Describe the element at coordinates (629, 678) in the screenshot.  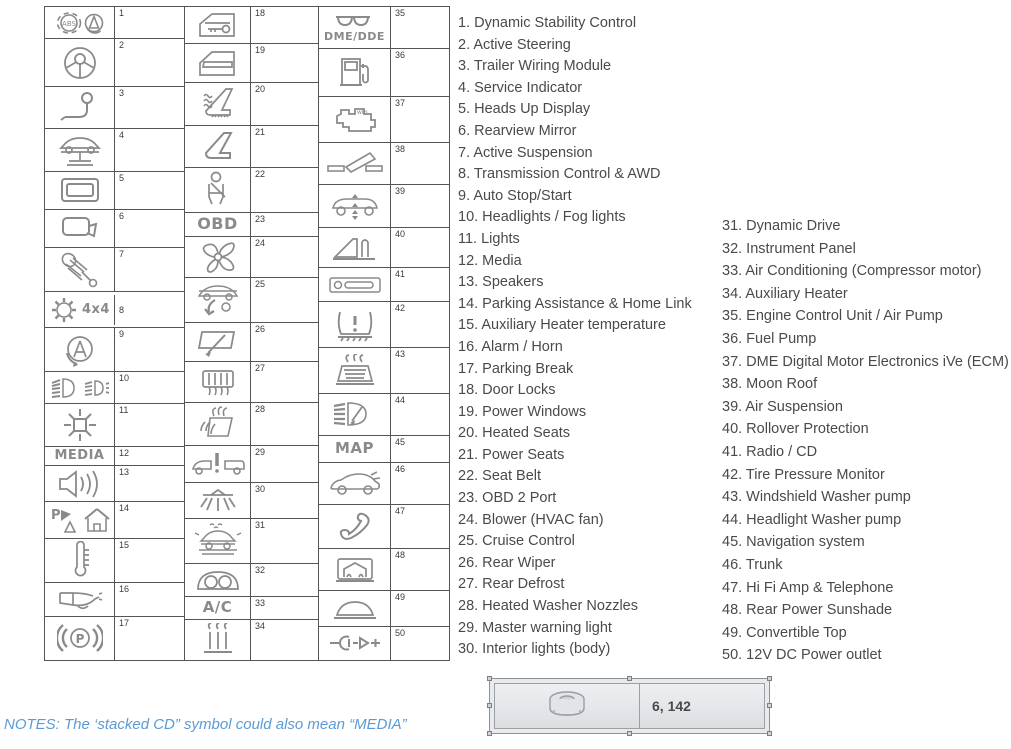
I see `resize-handle-top-center` at that location.